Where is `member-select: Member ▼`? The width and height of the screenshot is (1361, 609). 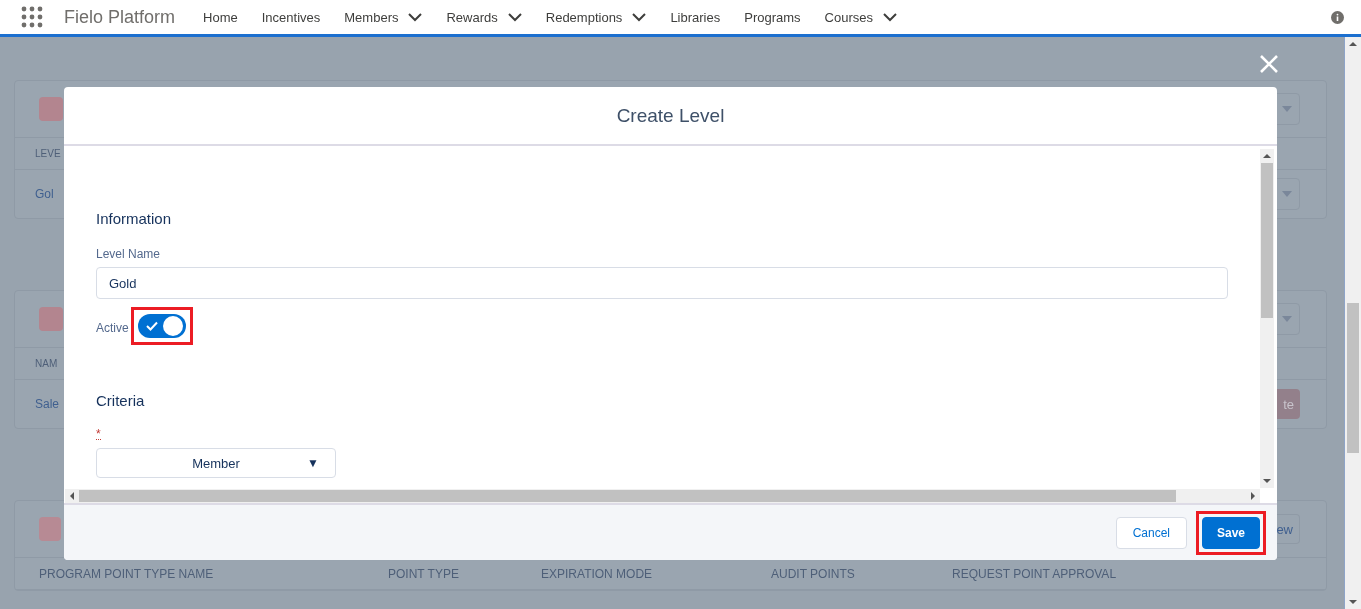
member-select: Member ▼ is located at coordinates (216, 463).